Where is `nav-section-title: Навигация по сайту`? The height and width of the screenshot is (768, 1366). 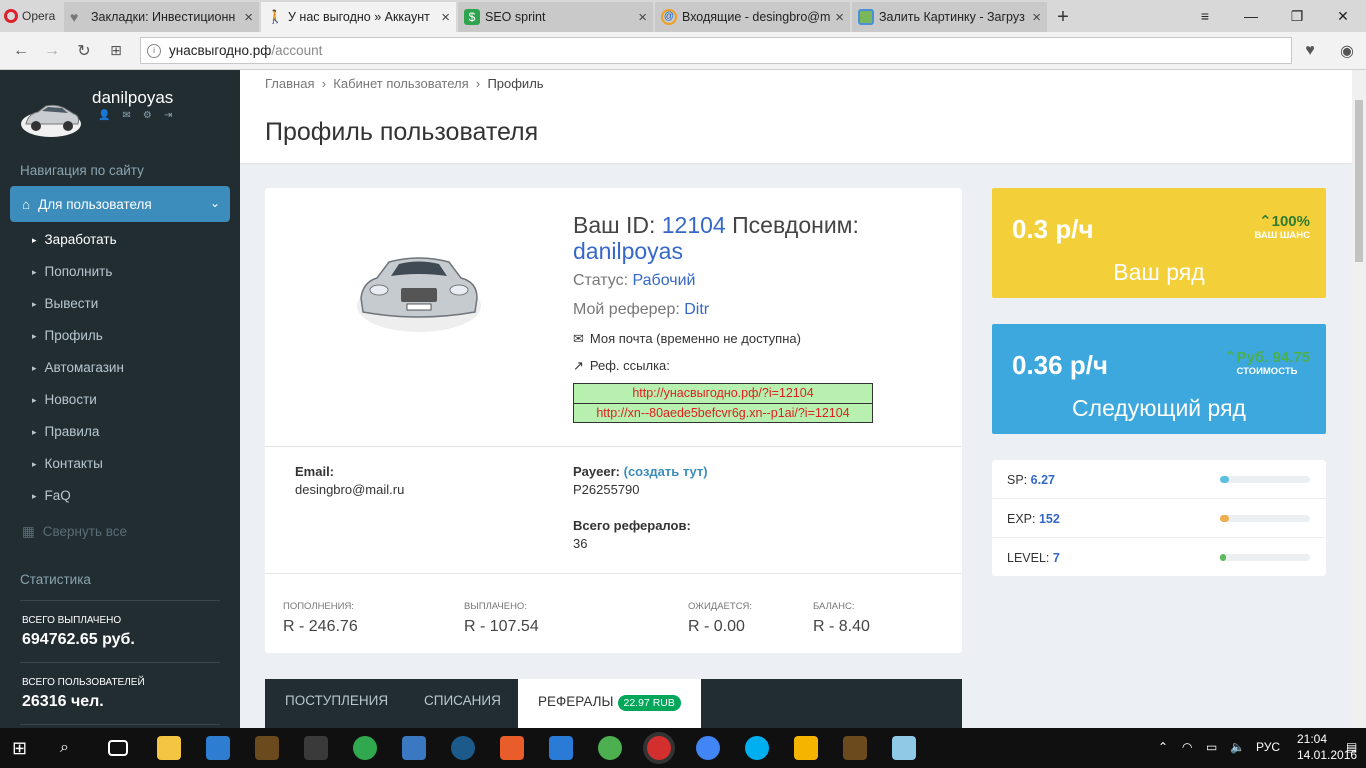 nav-section-title: Навигация по сайту is located at coordinates (82, 170).